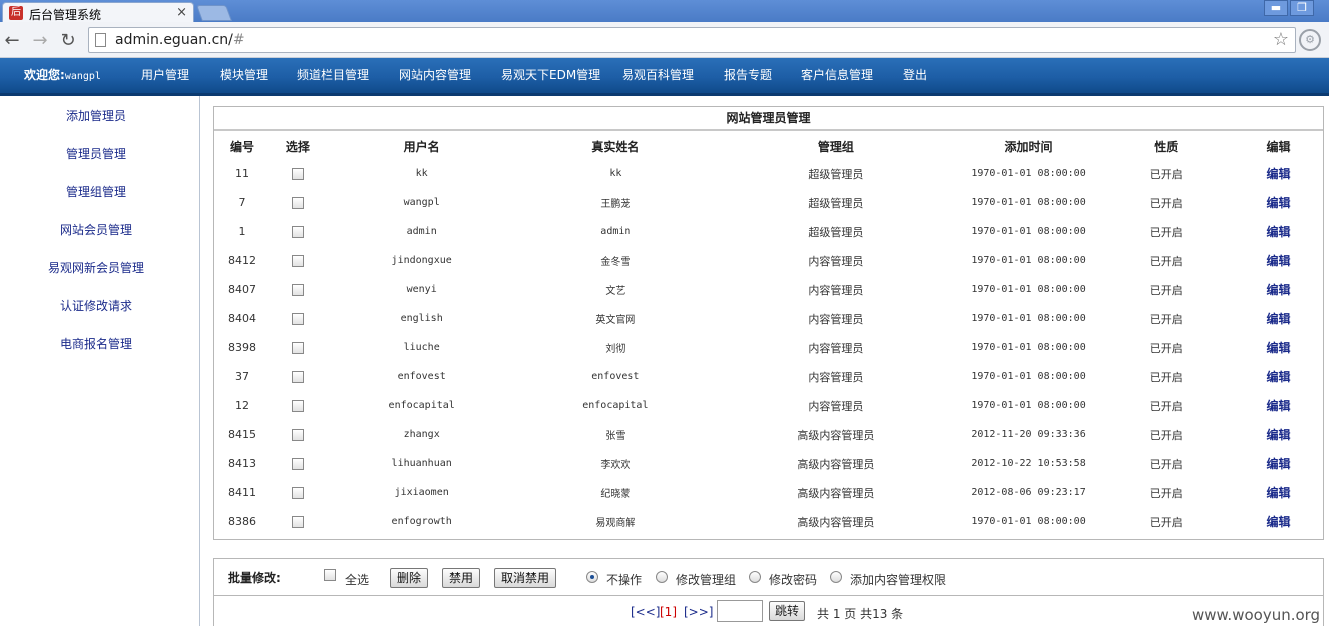 The image size is (1329, 626). What do you see at coordinates (165, 74) in the screenshot?
I see `menu-user-management: 用户管理` at bounding box center [165, 74].